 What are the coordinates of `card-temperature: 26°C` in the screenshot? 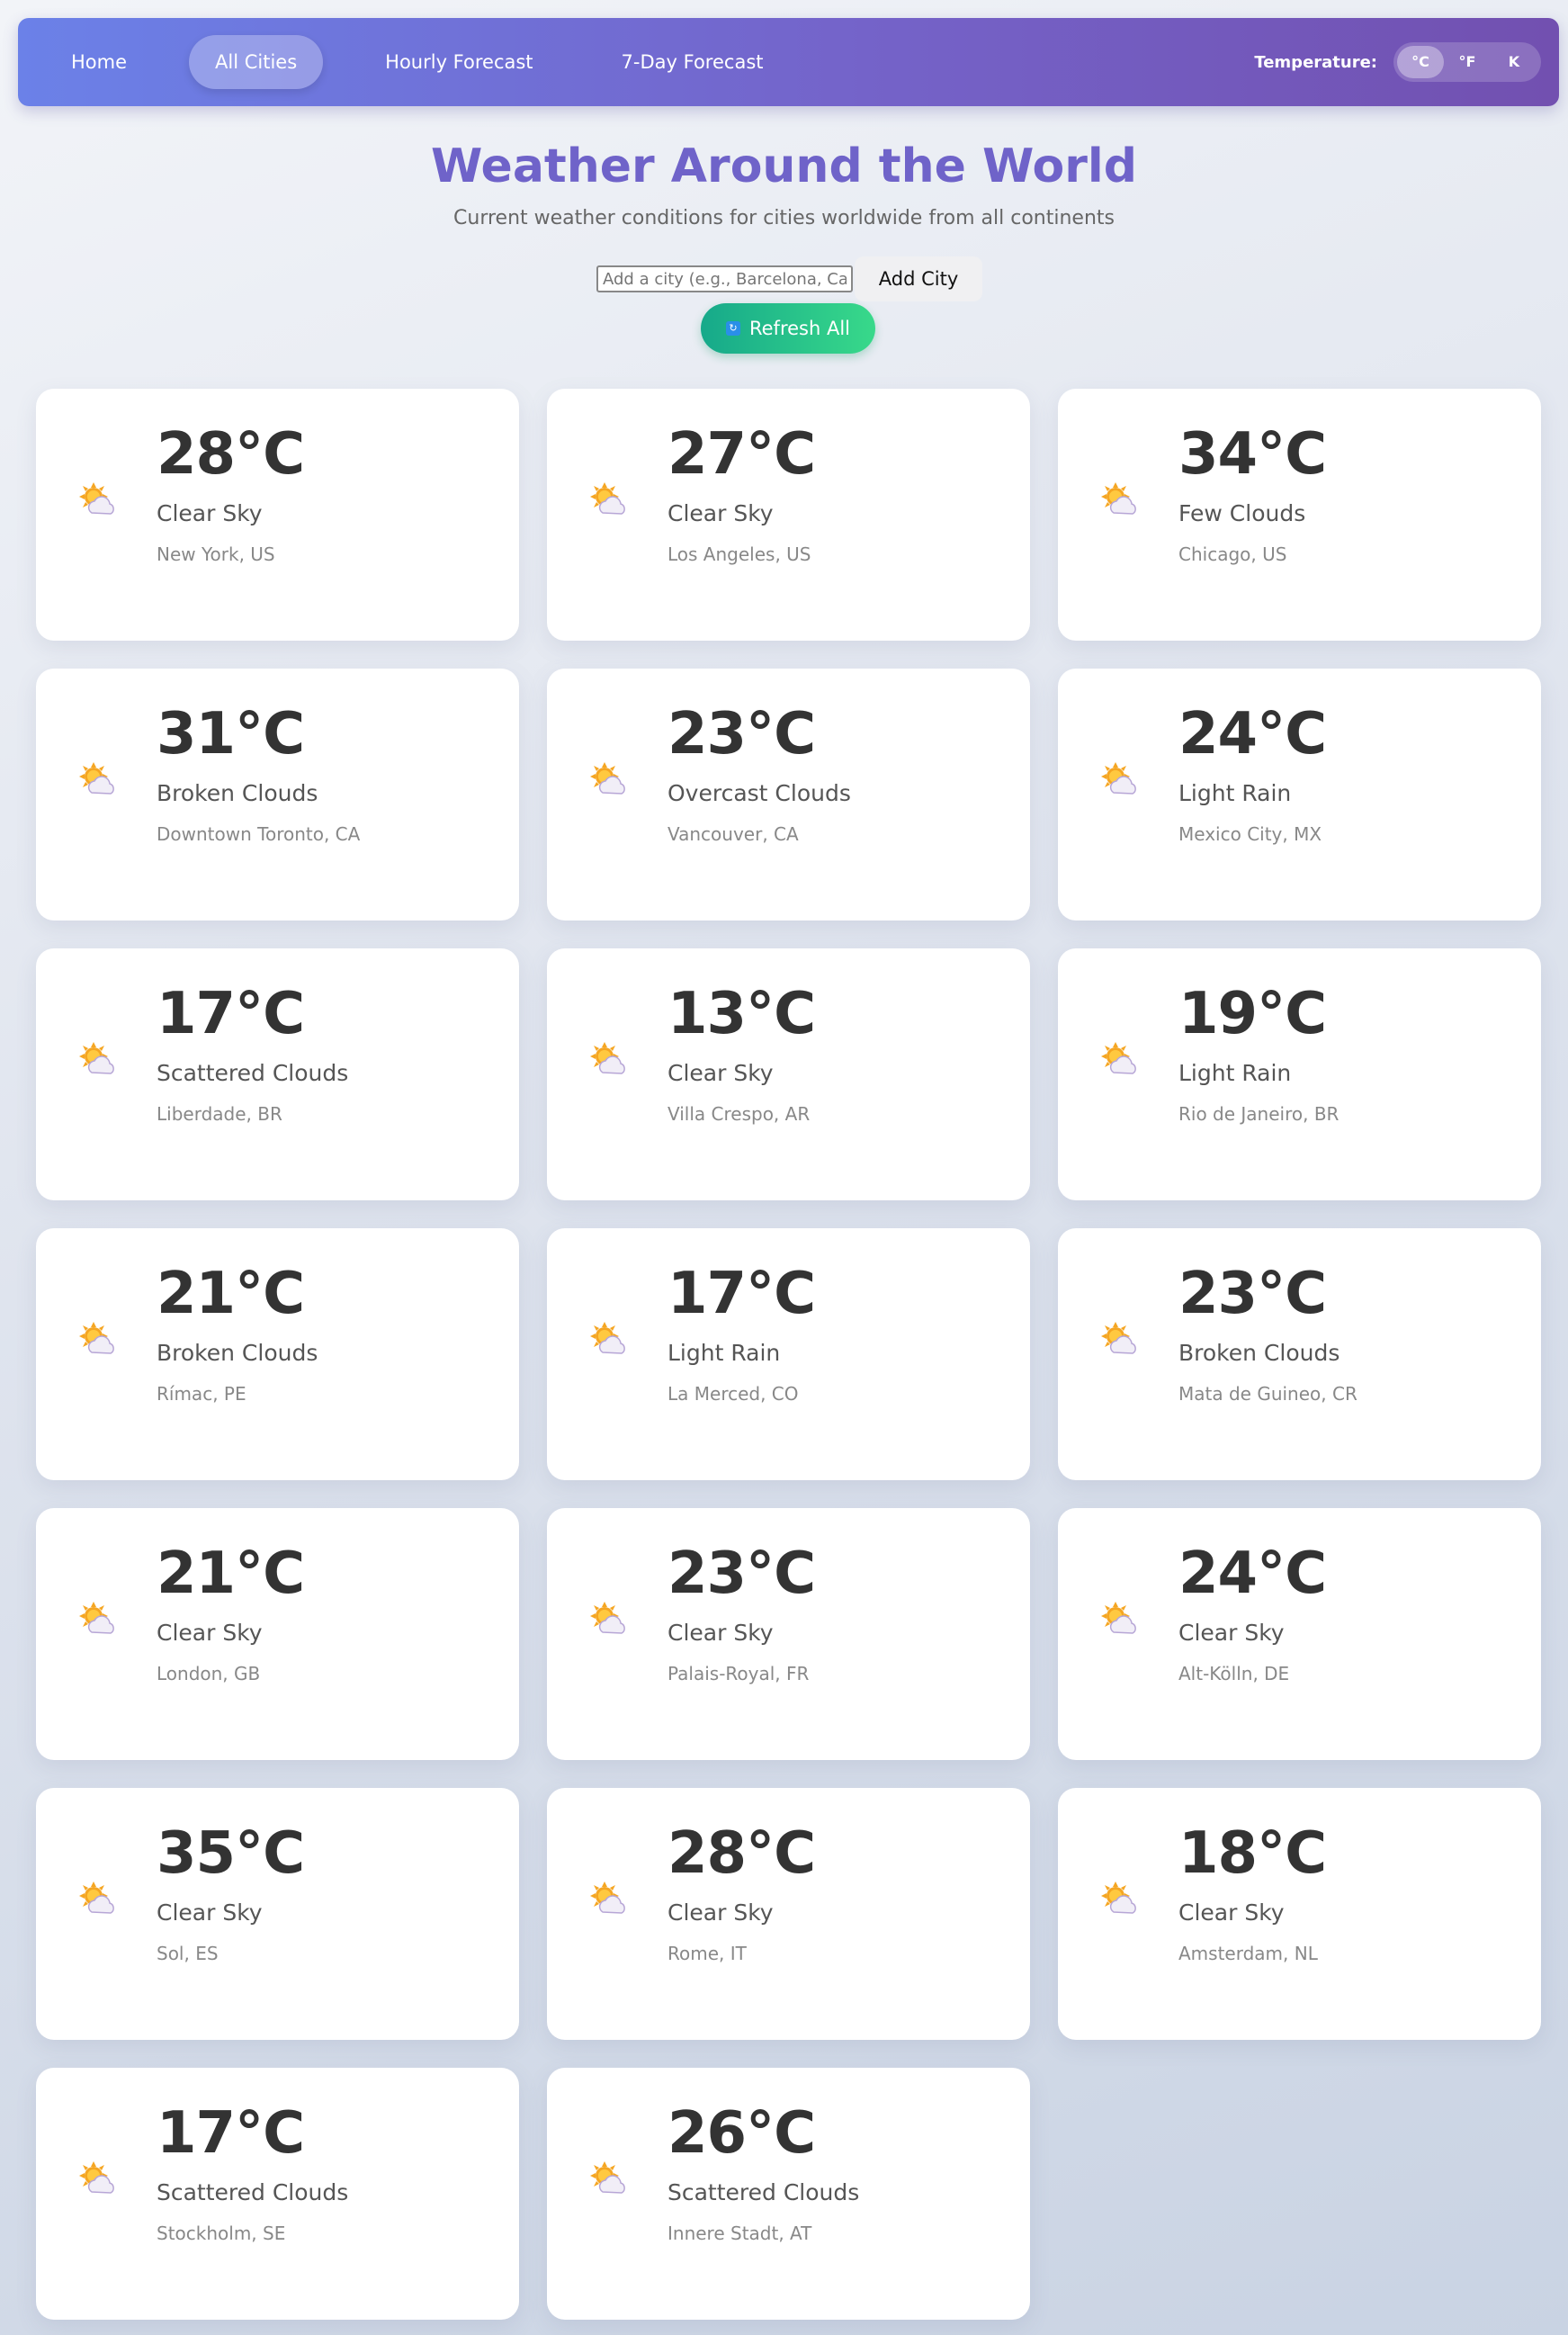 It's located at (742, 2133).